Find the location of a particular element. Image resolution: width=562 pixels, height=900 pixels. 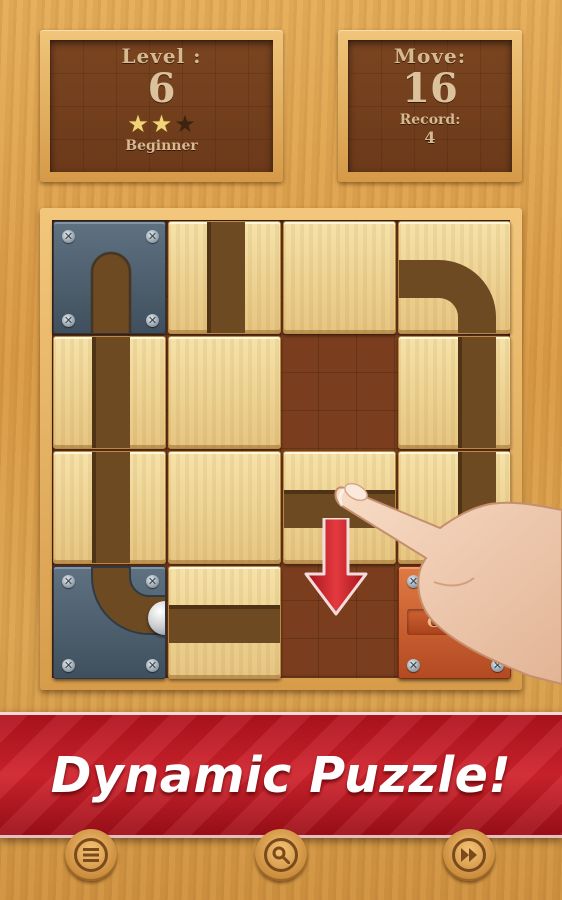

move-count: 16 is located at coordinates (430, 88).